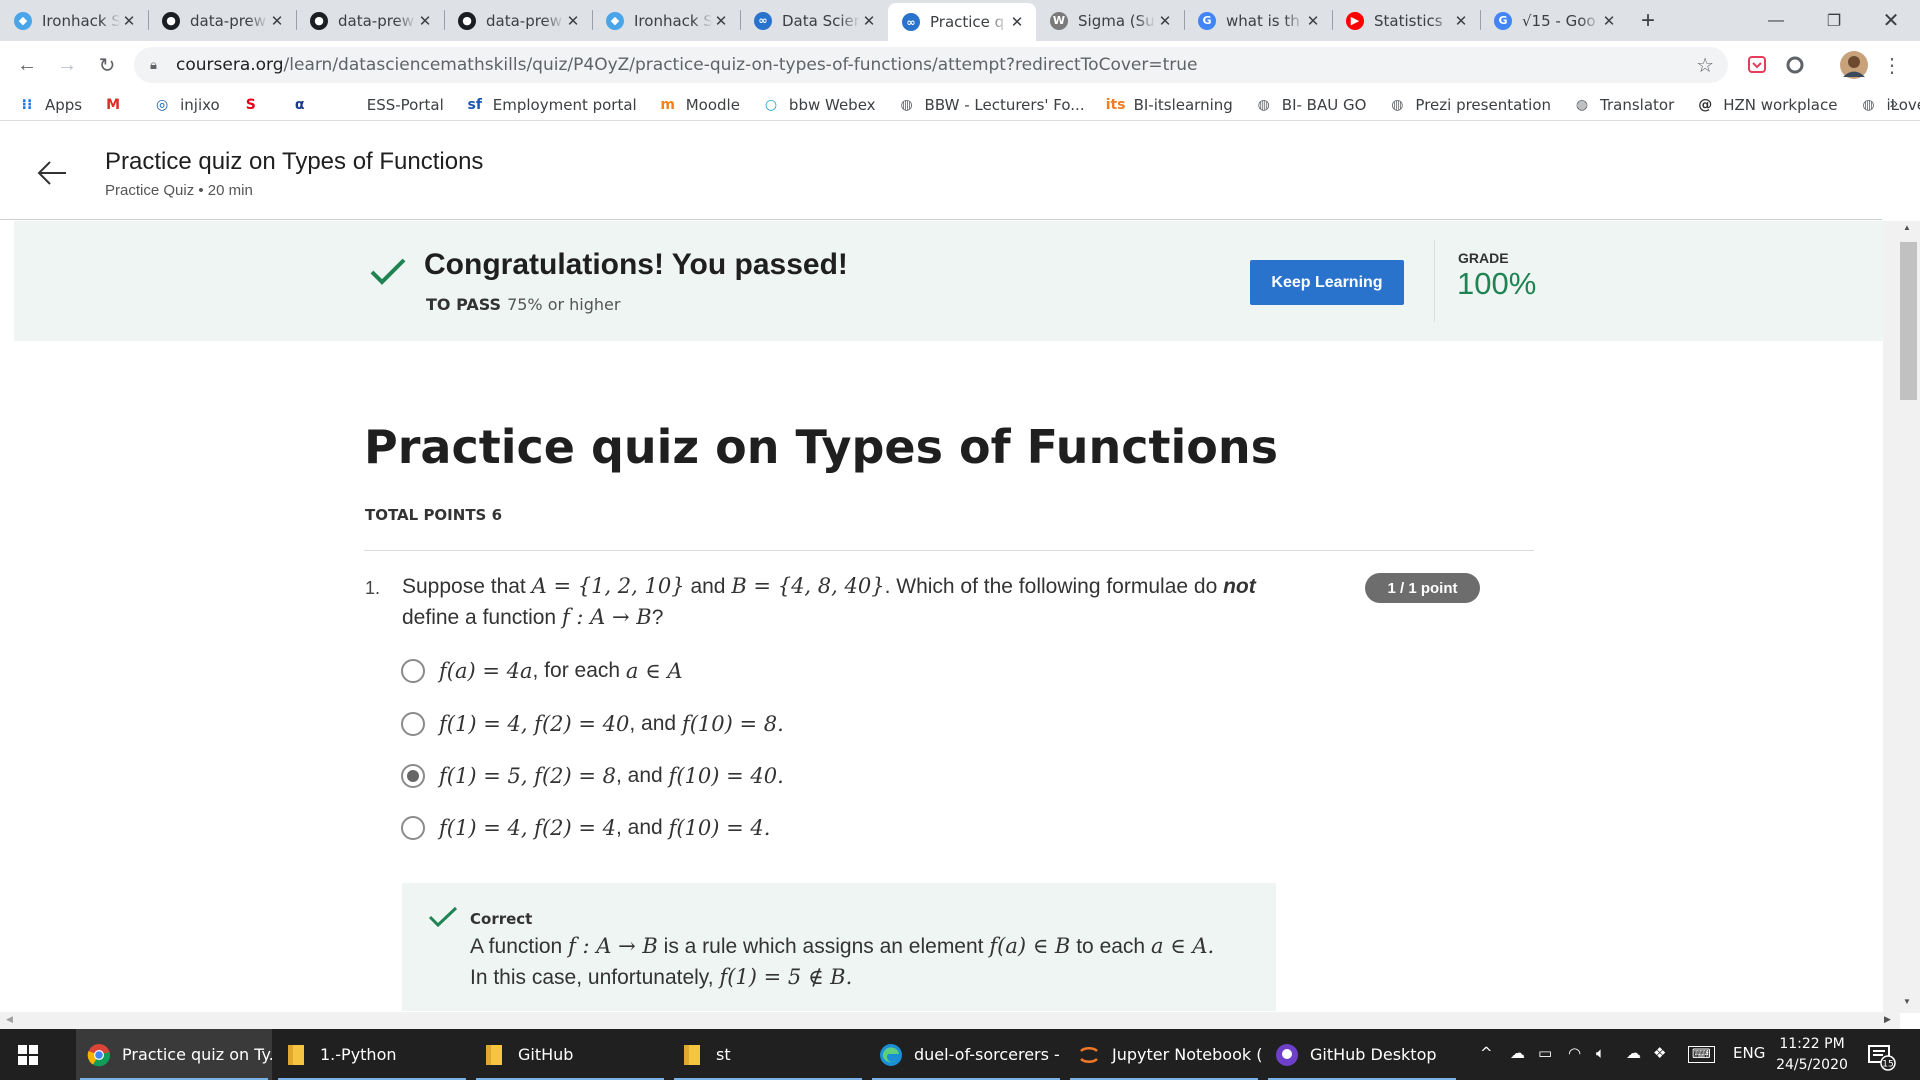 The height and width of the screenshot is (1080, 1920). I want to click on answer-option: f(1) = 5, f(2) = 8, and f(10) = 40., so click(592, 776).